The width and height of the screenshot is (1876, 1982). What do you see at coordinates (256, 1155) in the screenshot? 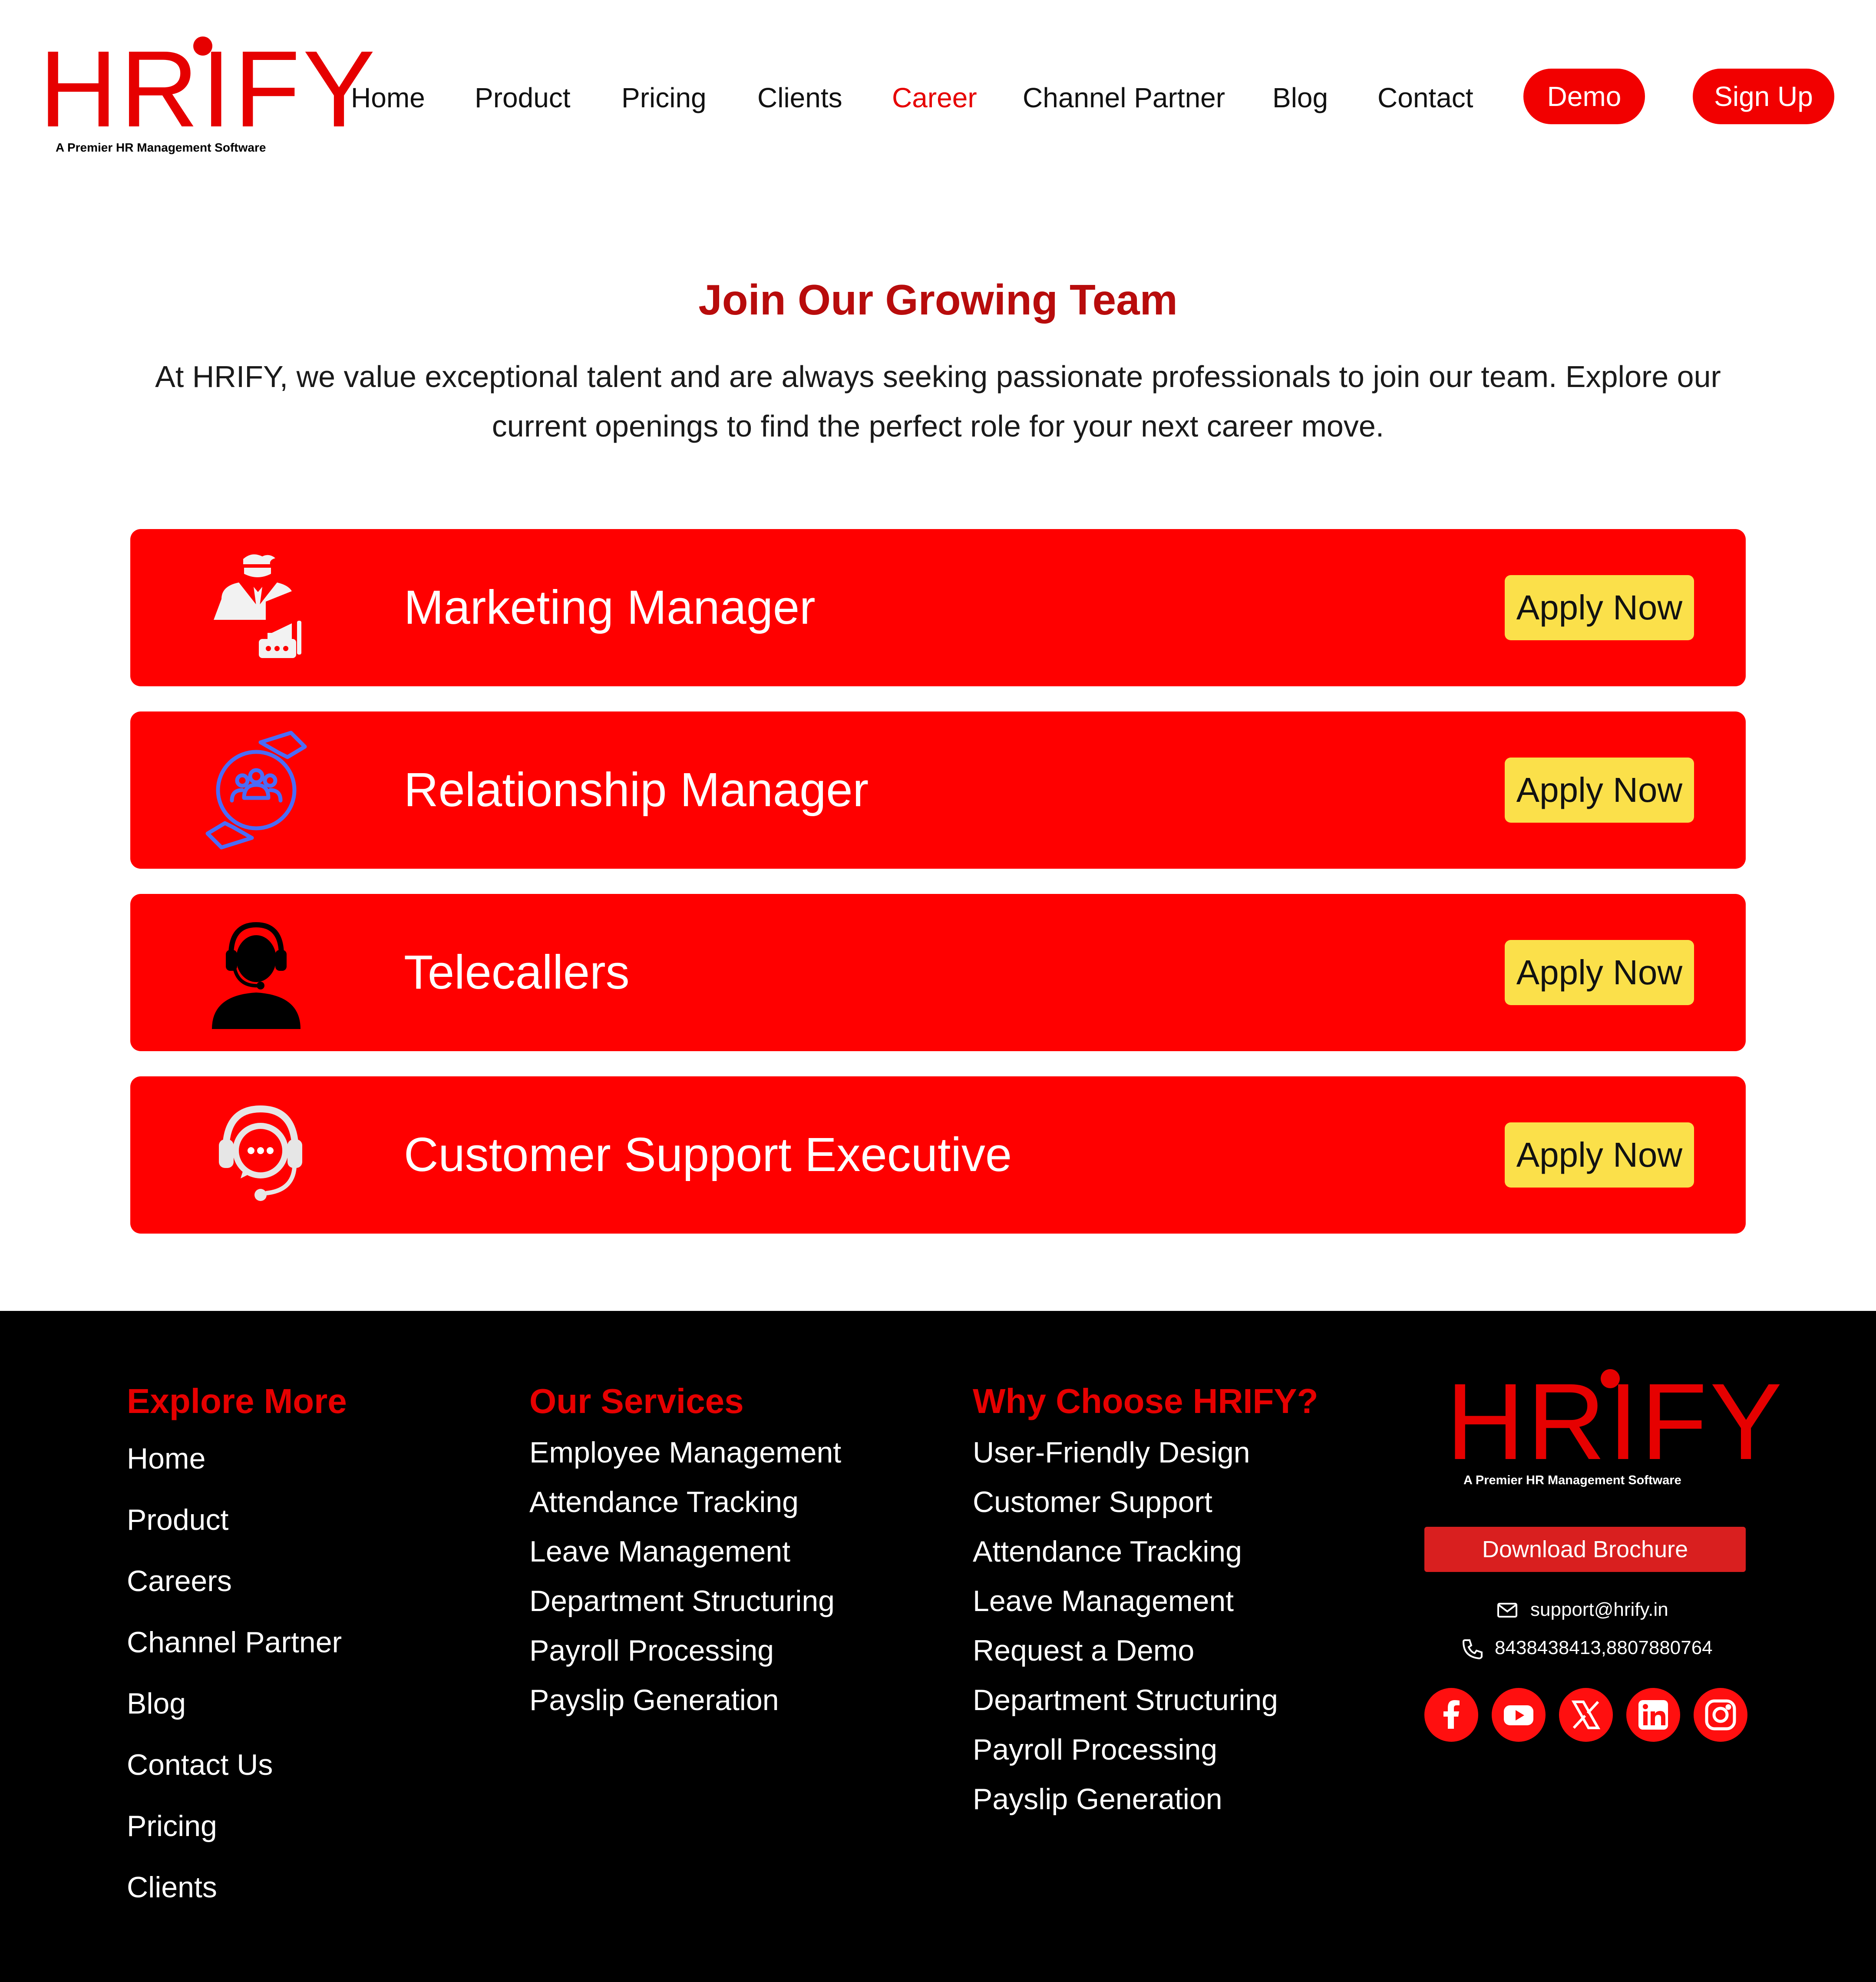
I see `customer-support-icon` at bounding box center [256, 1155].